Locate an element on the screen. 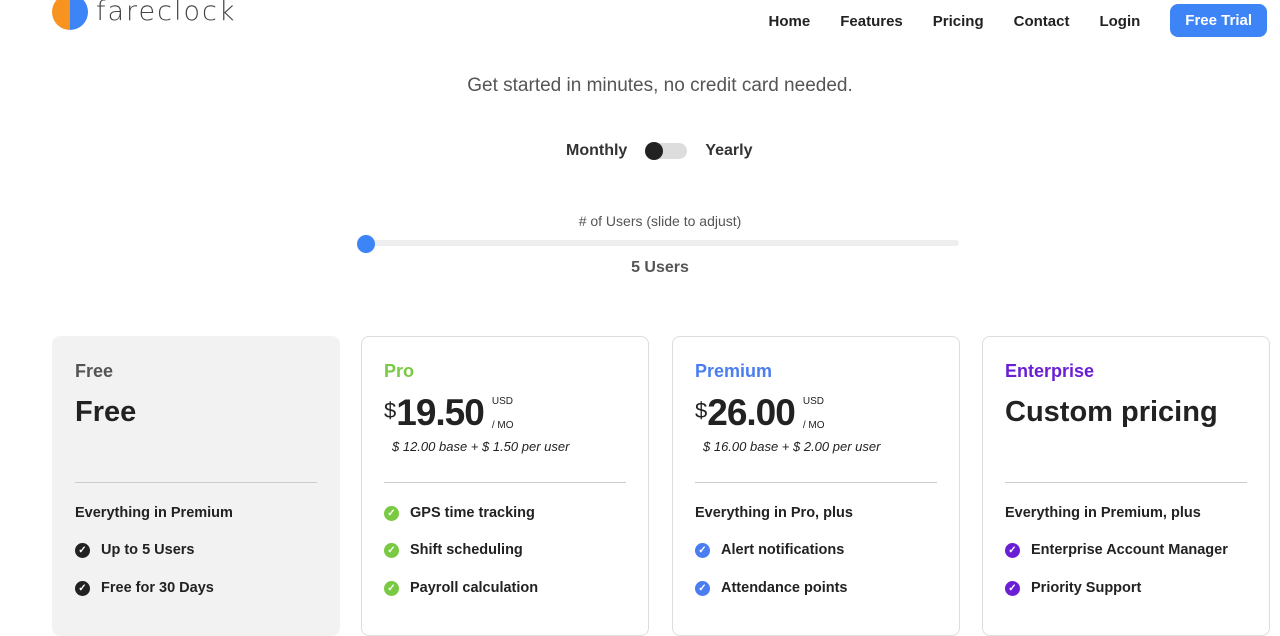  switch-knob is located at coordinates (654, 151).